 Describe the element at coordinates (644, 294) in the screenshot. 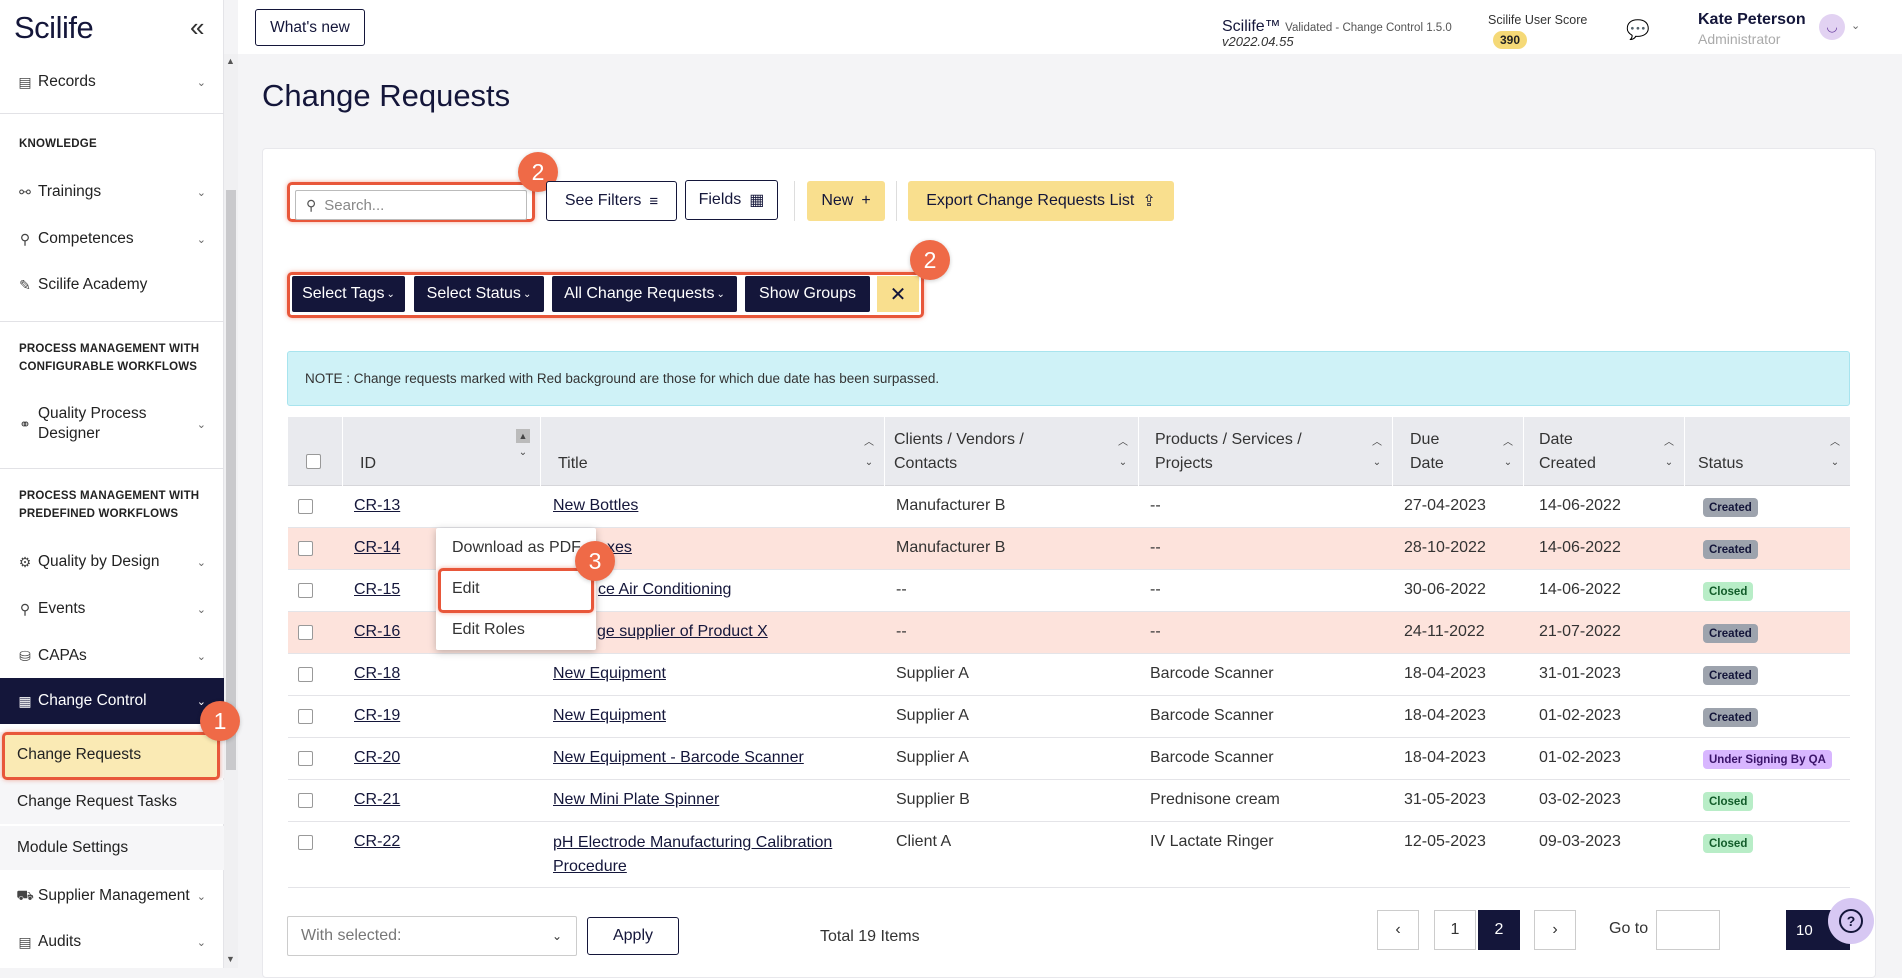

I see `all-change-requests-dropdown: All Change Requests ⌄` at that location.